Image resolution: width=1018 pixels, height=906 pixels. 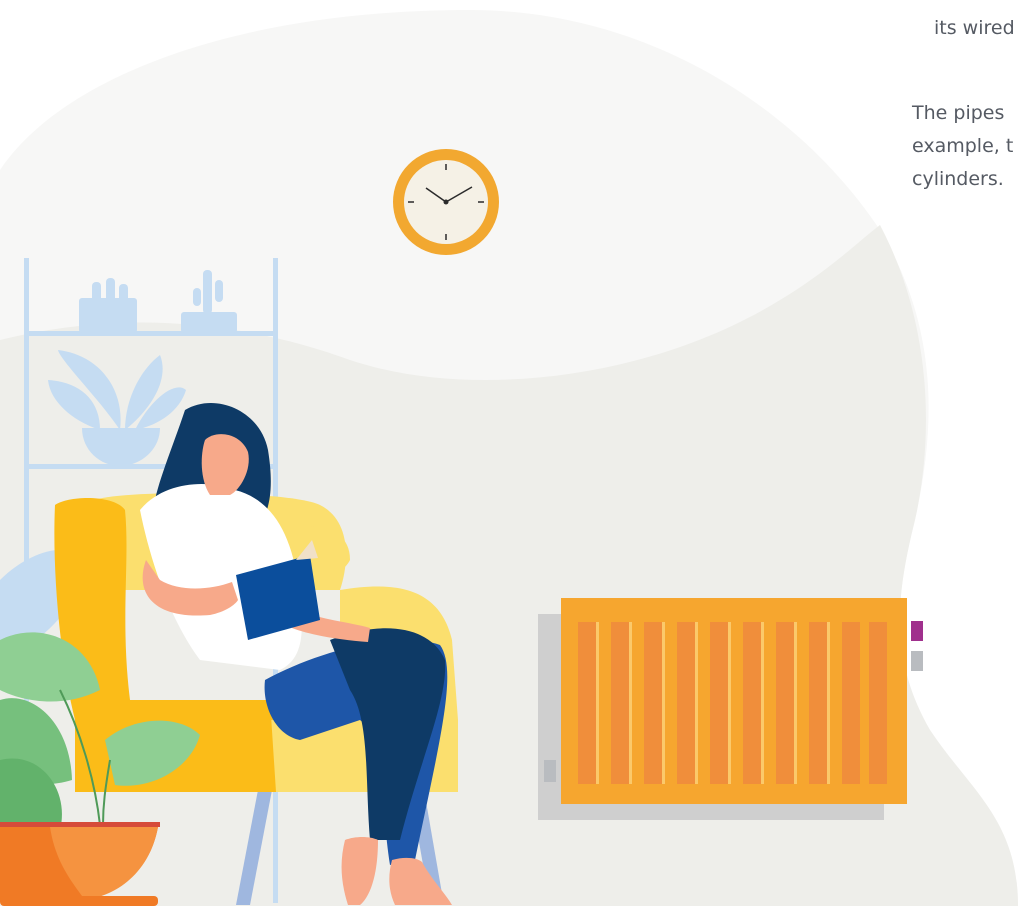 I want to click on paragraph-fragment: The pipes example, t cylinders., so click(x=962, y=146).